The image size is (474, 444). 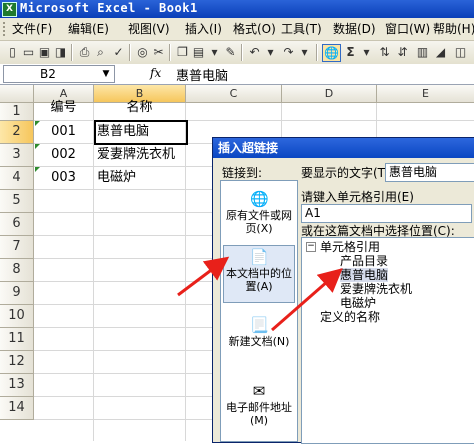 What do you see at coordinates (203, 276) in the screenshot?
I see `arrow-to-place-in-document` at bounding box center [203, 276].